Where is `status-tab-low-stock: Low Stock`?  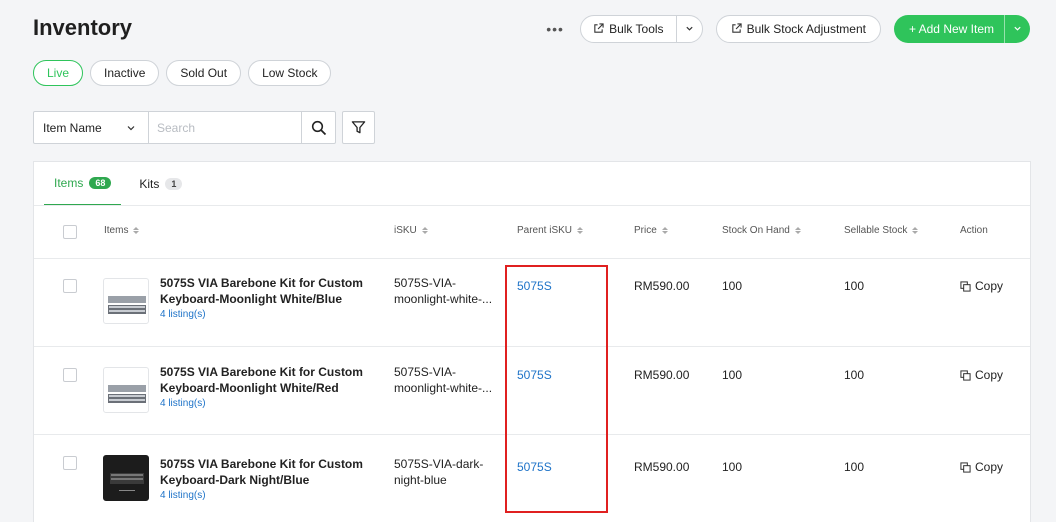 status-tab-low-stock: Low Stock is located at coordinates (290, 73).